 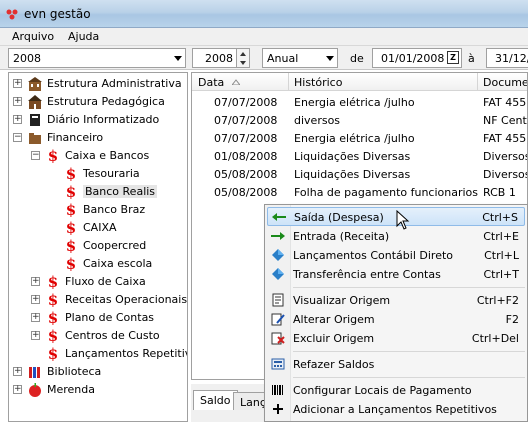 What do you see at coordinates (396, 364) in the screenshot?
I see `menu-item-refazer-saldos: Refazer Saldos` at bounding box center [396, 364].